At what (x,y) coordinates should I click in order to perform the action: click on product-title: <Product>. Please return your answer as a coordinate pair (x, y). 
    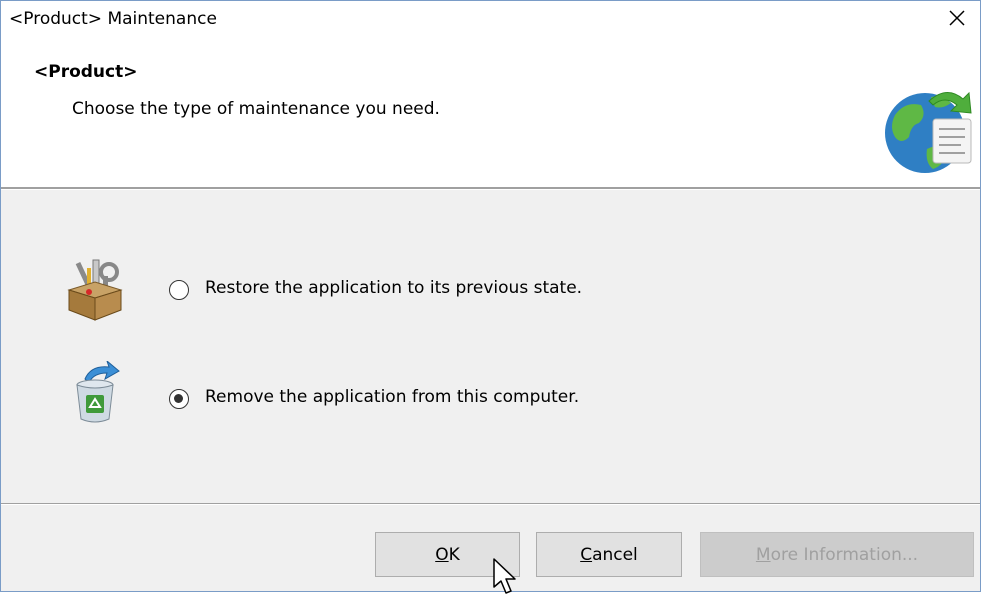
    Looking at the image, I should click on (86, 72).